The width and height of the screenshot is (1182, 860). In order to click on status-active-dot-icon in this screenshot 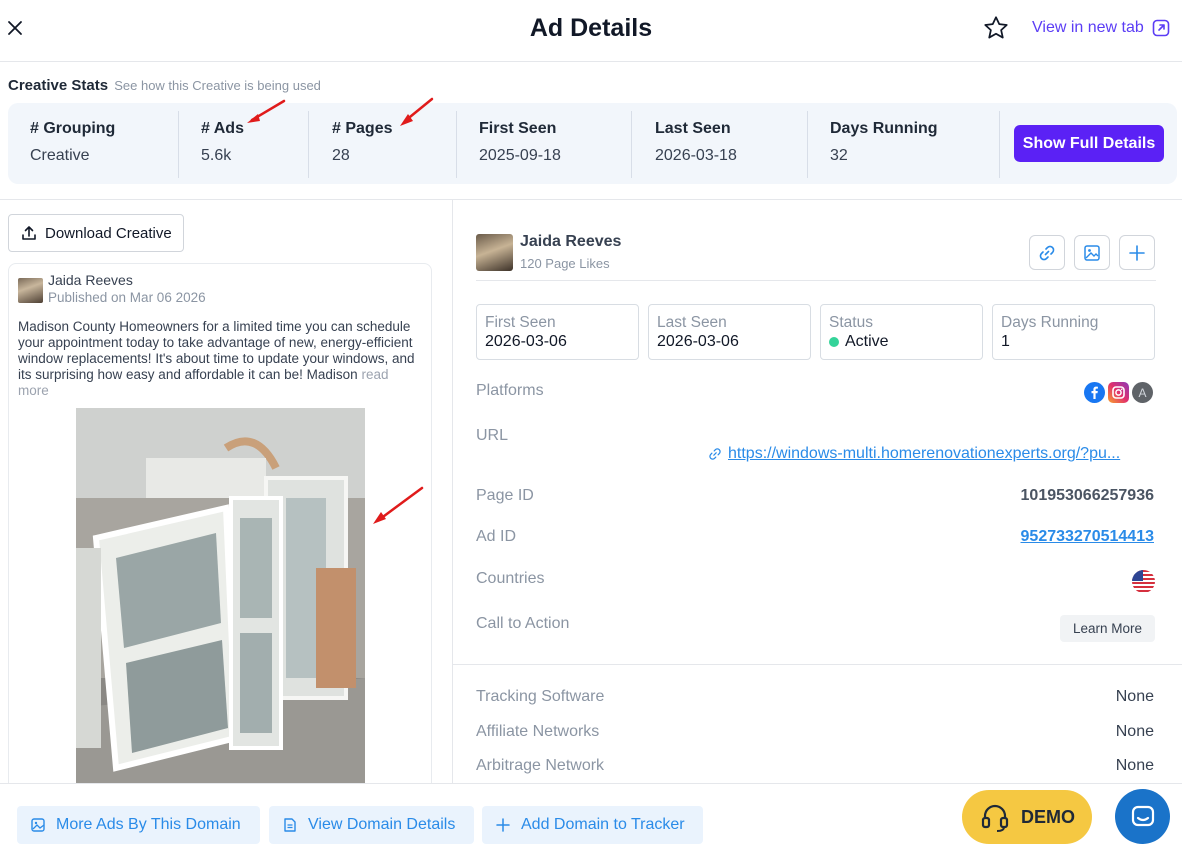, I will do `click(834, 342)`.